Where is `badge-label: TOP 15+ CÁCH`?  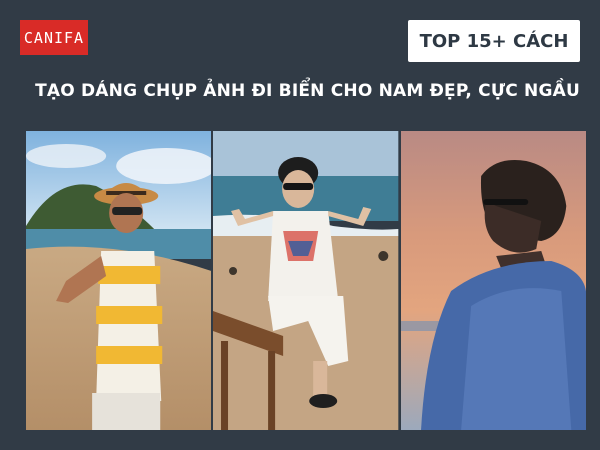 badge-label: TOP 15+ CÁCH is located at coordinates (494, 41).